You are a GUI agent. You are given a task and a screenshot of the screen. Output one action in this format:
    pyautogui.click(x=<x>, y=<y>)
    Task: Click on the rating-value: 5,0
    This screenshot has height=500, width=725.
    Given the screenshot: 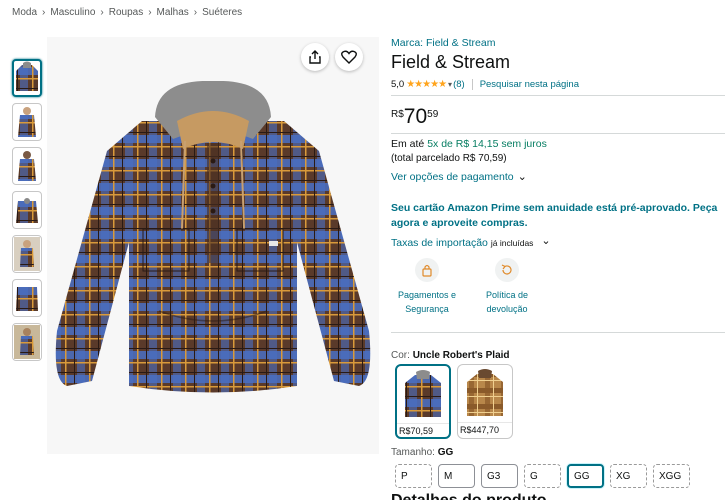 What is the action you would take?
    pyautogui.click(x=398, y=84)
    